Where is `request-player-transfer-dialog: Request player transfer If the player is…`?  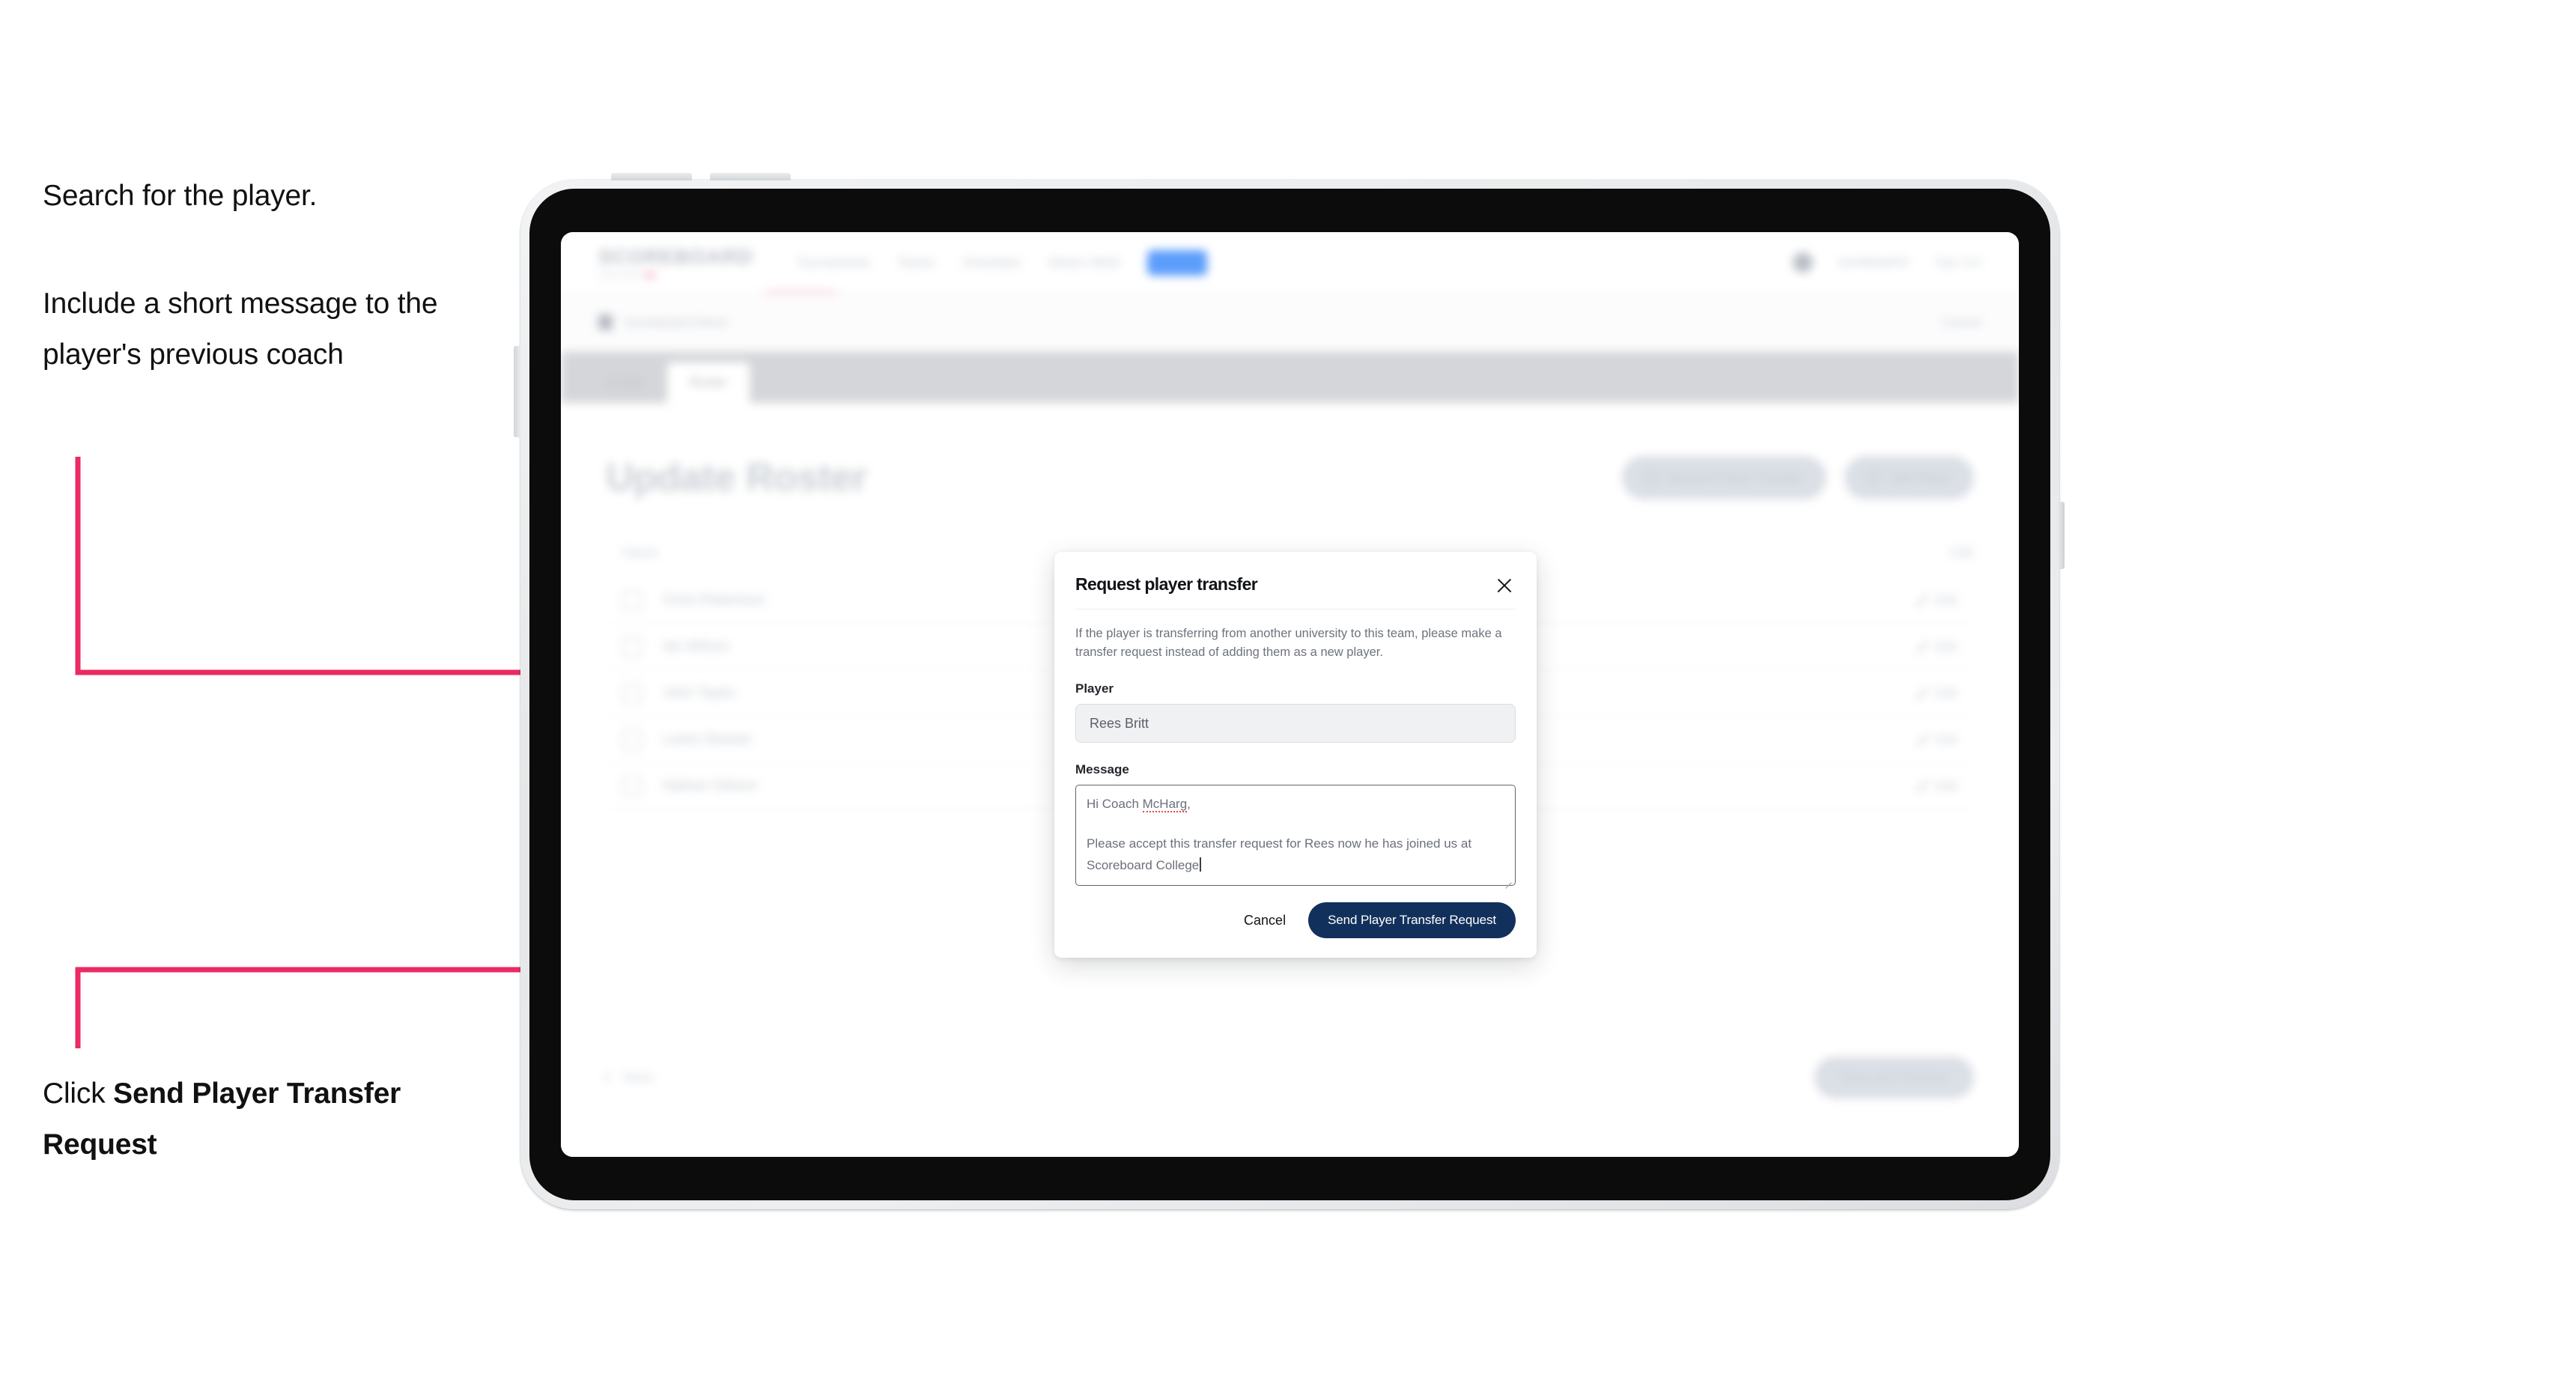
request-player-transfer-dialog: Request player transfer If the player is… is located at coordinates (1295, 755).